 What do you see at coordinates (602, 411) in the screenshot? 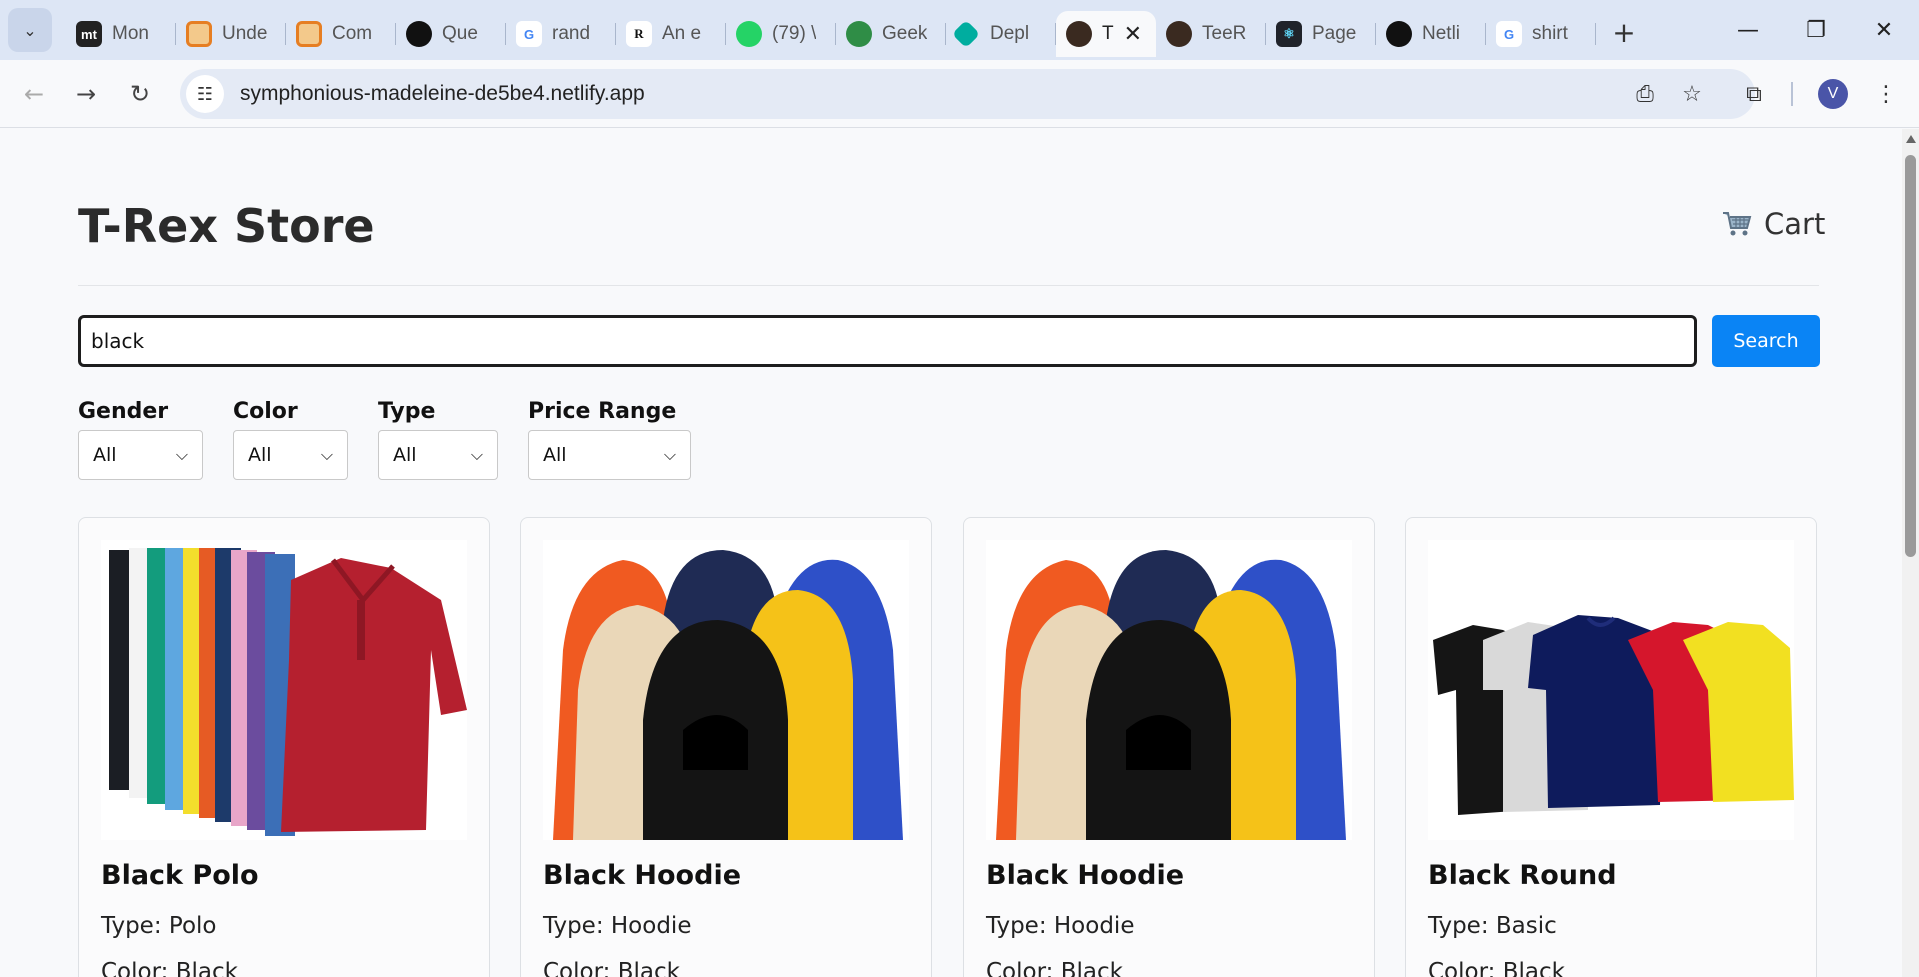
I see `filter-label: Price Range` at bounding box center [602, 411].